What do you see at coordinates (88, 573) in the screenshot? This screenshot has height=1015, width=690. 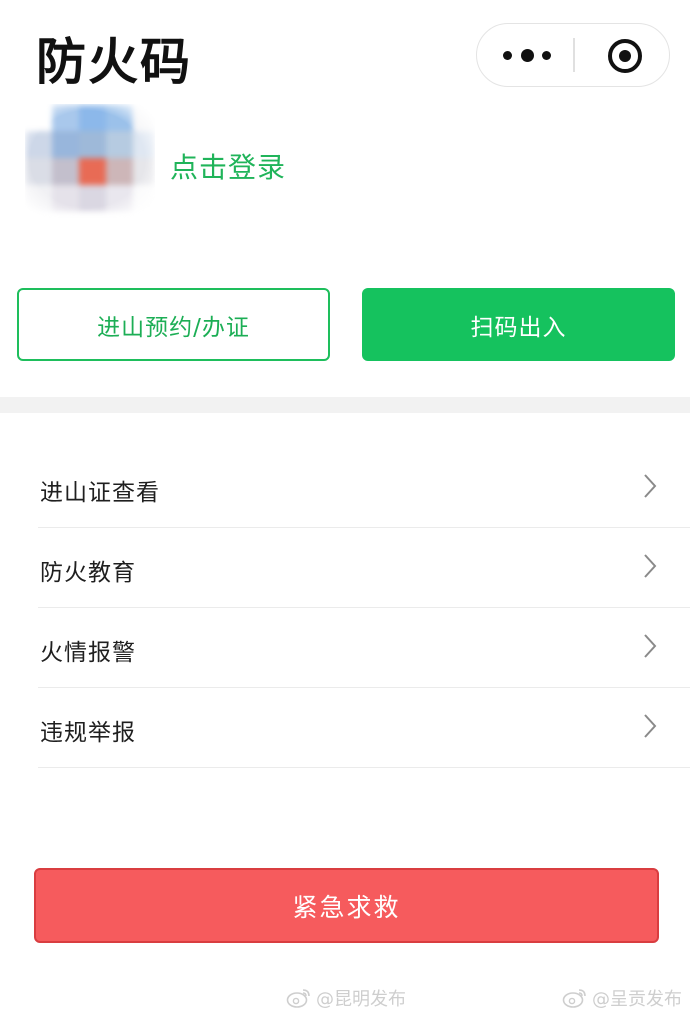 I see `menu-item-label: 防火教育` at bounding box center [88, 573].